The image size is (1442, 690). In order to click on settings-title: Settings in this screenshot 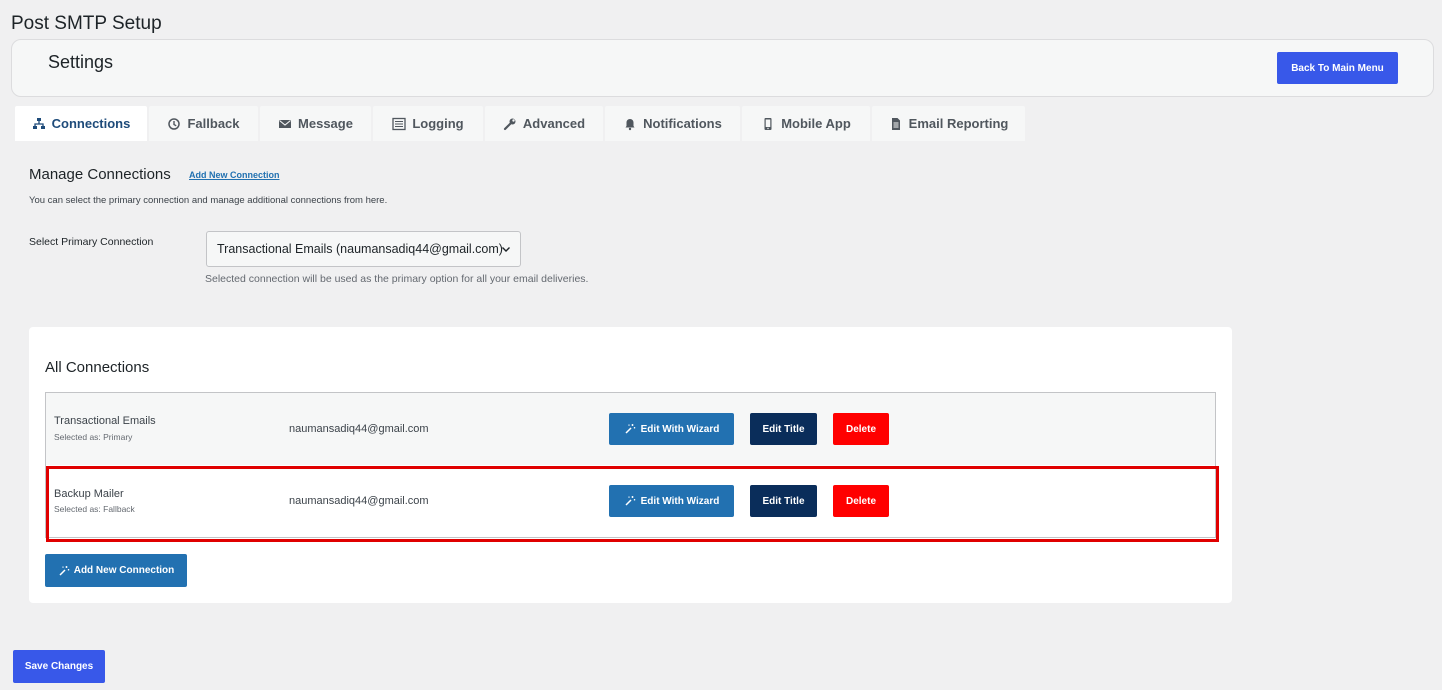, I will do `click(81, 62)`.